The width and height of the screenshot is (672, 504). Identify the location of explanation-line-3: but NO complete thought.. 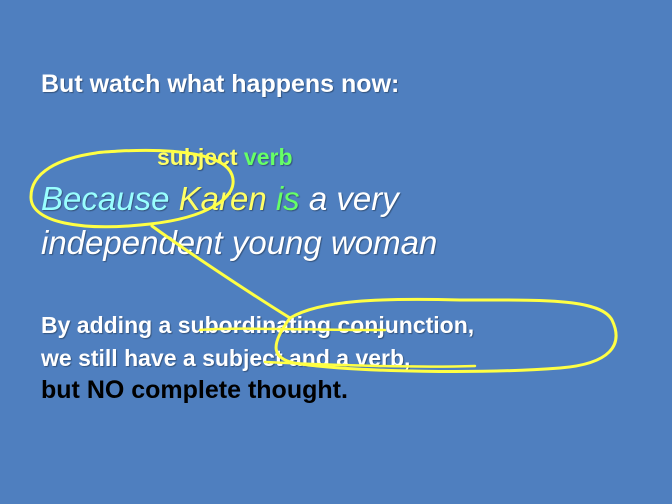
(194, 390).